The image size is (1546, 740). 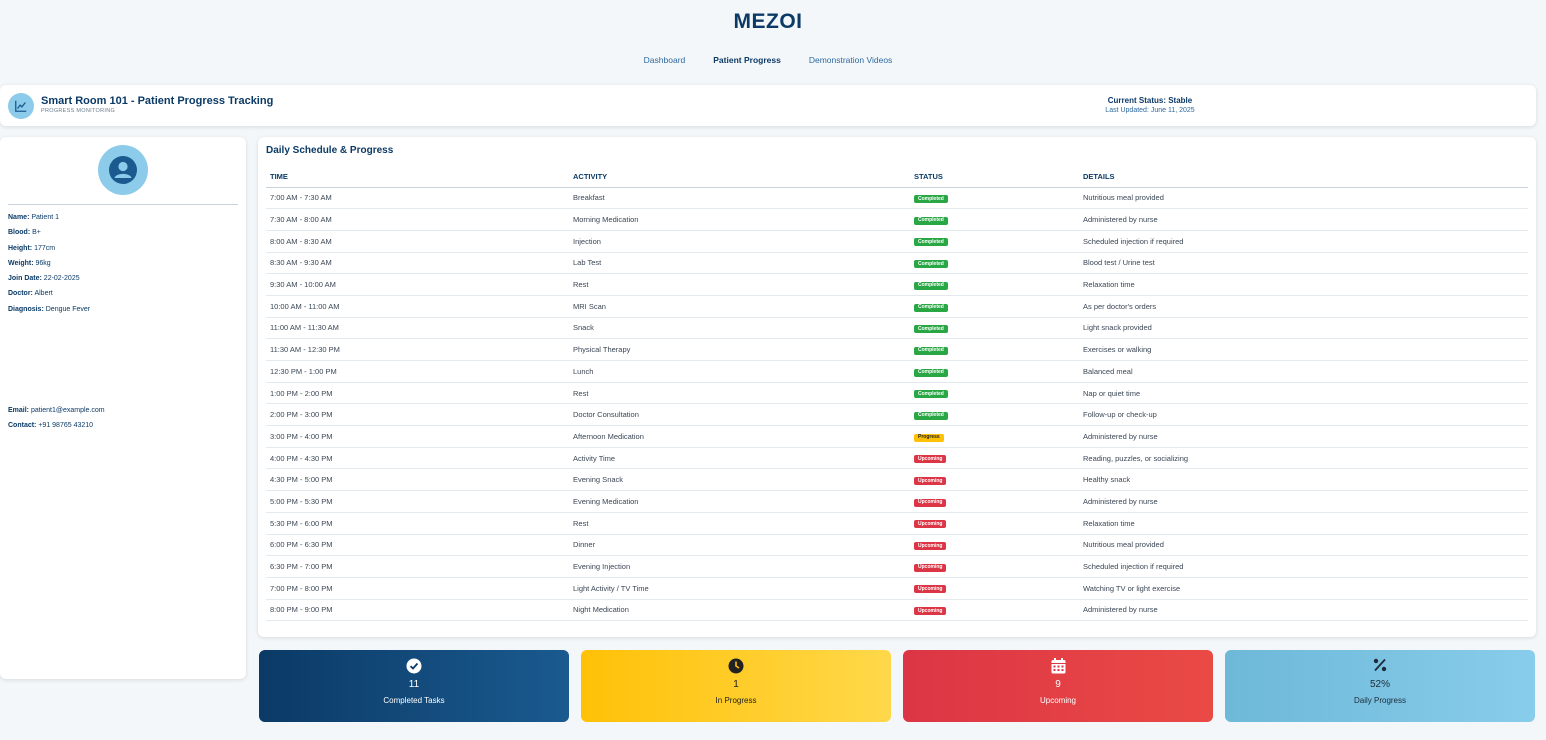 What do you see at coordinates (417, 219) in the screenshot?
I see `row-time: 7:30 AM - 8:00 AM` at bounding box center [417, 219].